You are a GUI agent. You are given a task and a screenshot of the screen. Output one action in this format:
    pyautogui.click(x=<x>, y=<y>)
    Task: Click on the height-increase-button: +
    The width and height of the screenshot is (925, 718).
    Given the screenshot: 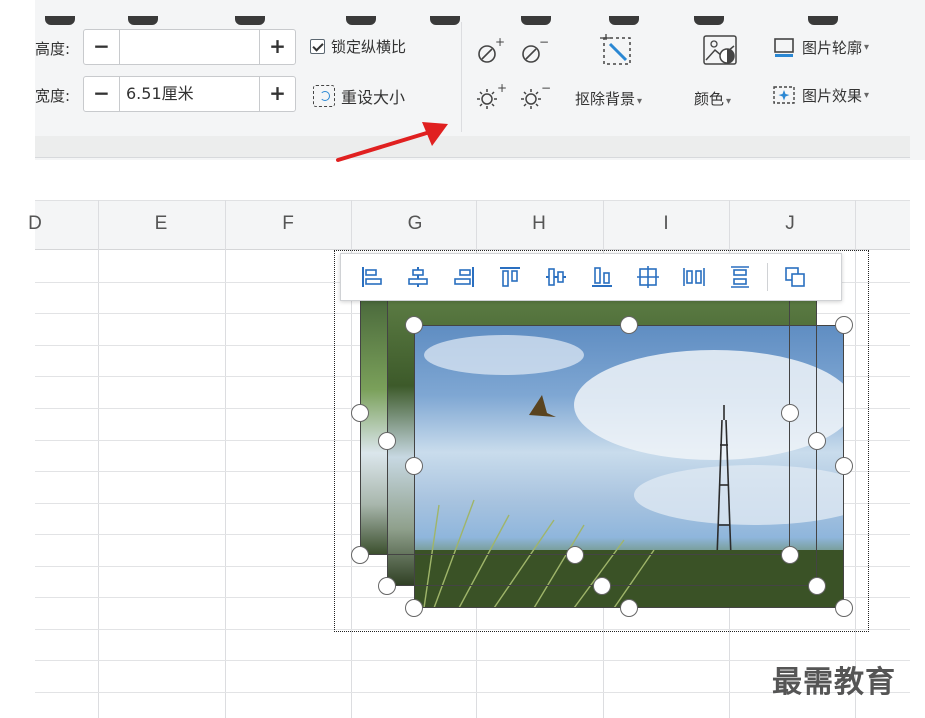 What is the action you would take?
    pyautogui.click(x=277, y=47)
    